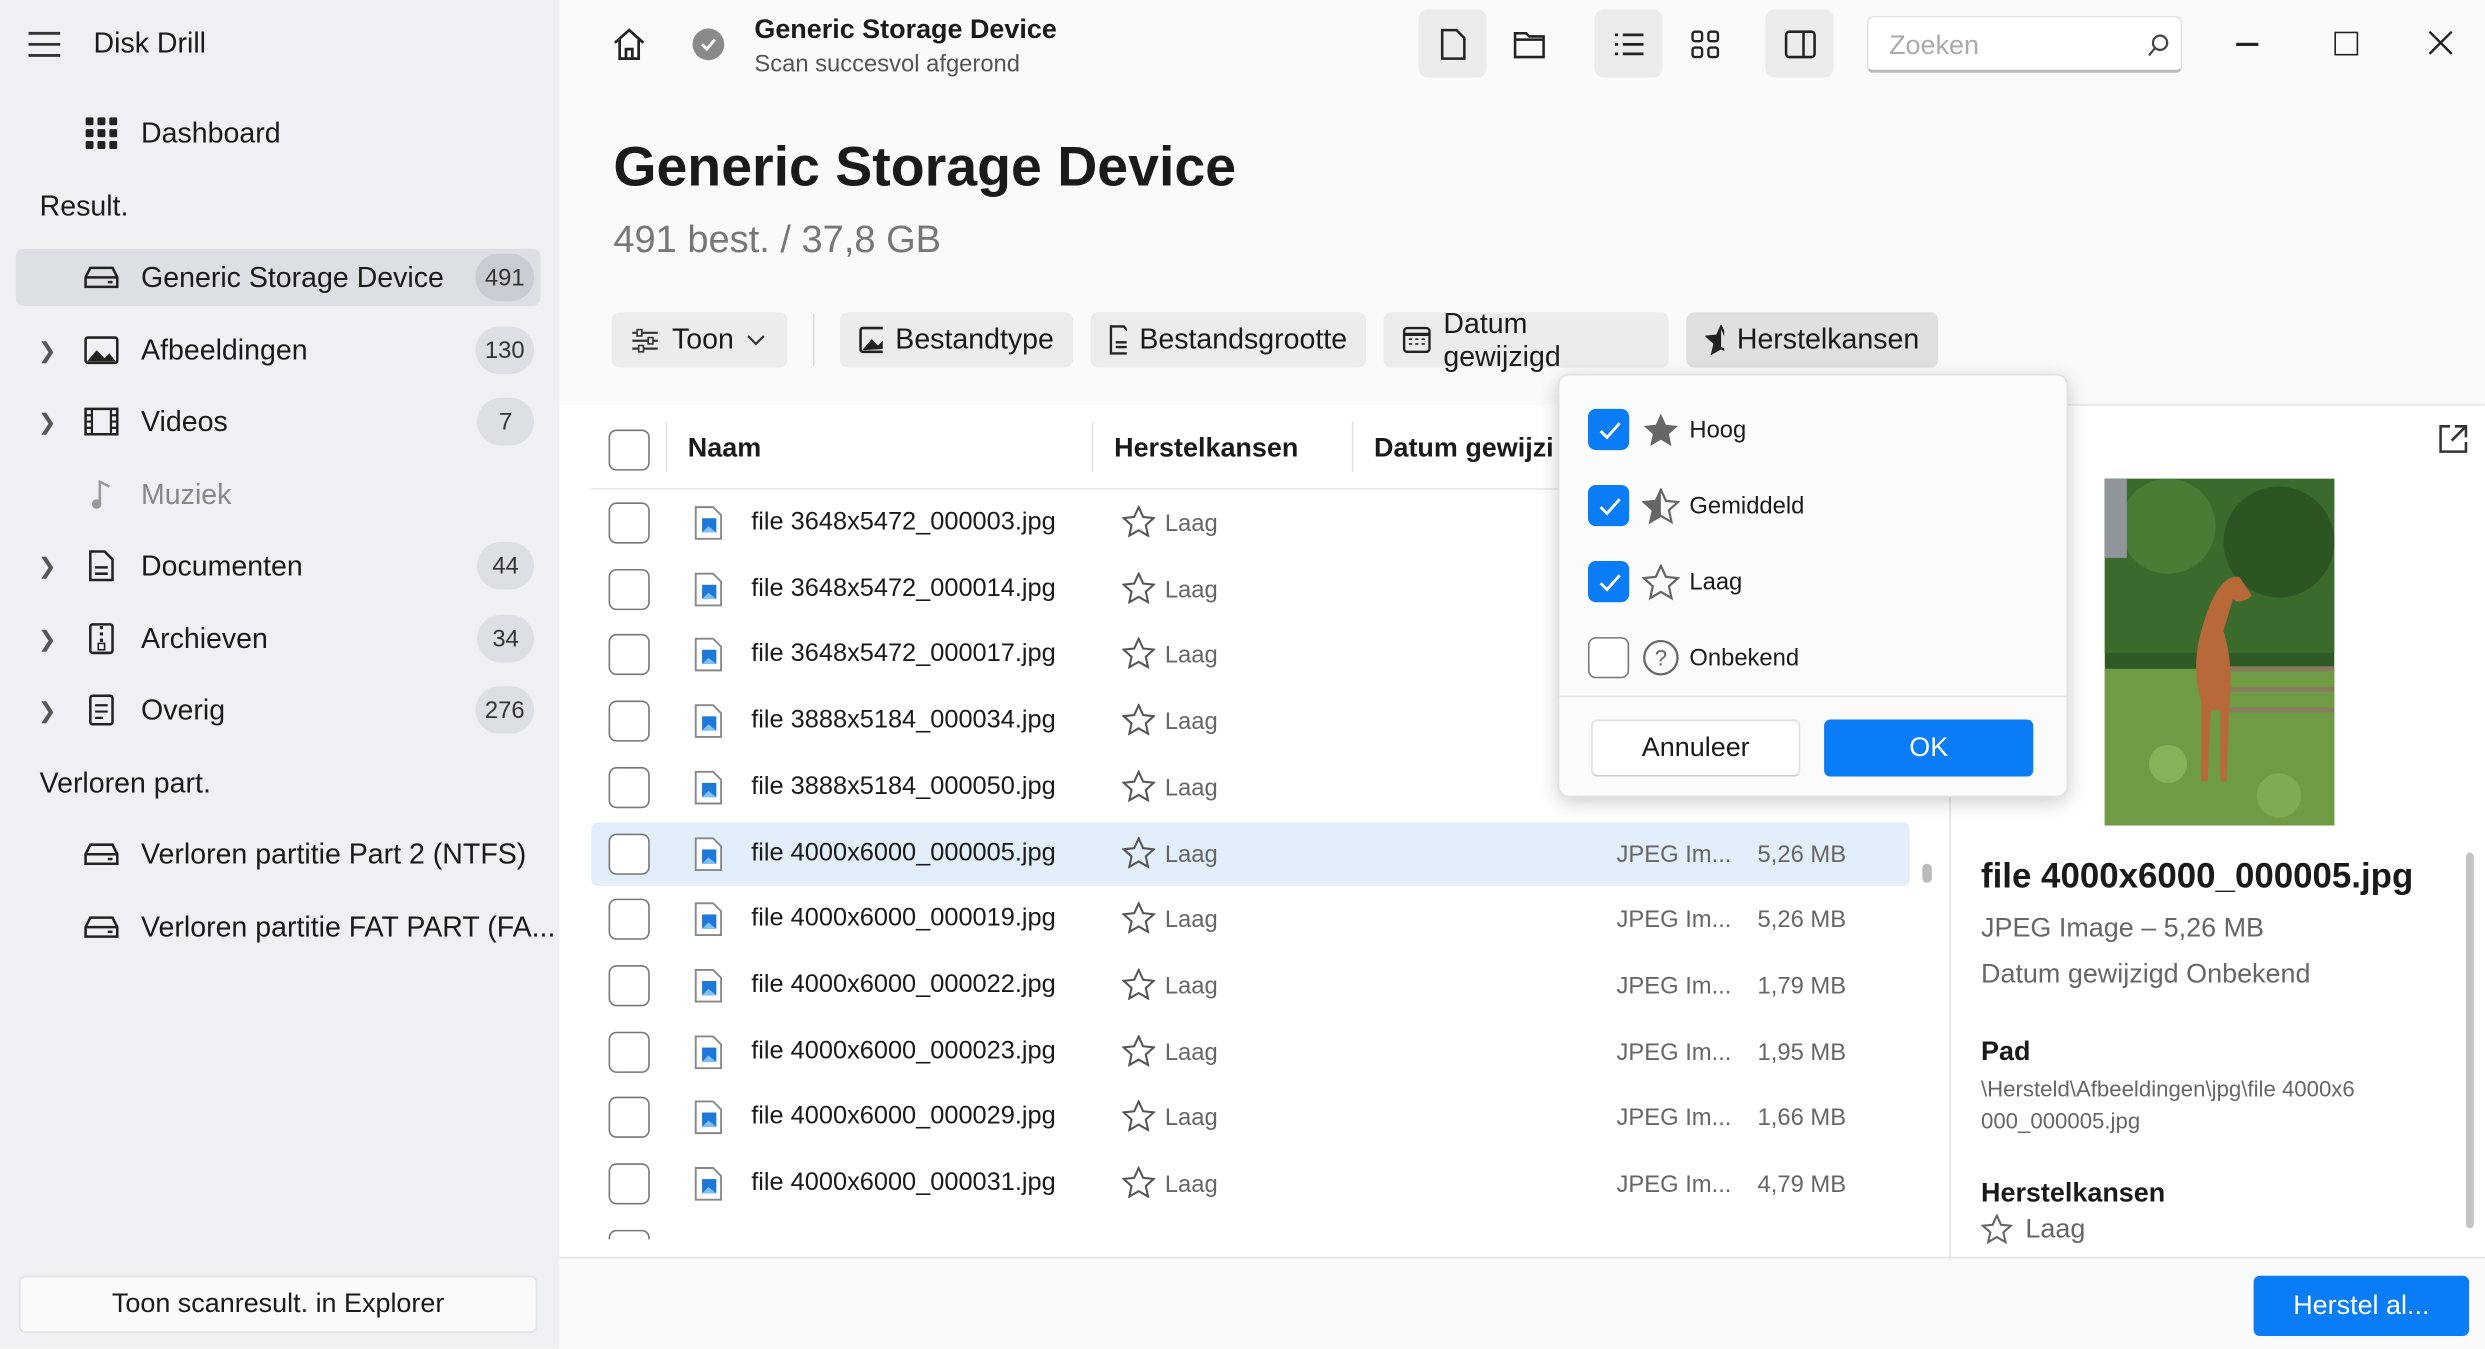 Image resolution: width=2485 pixels, height=1349 pixels. I want to click on ok-button: OK, so click(1929, 748).